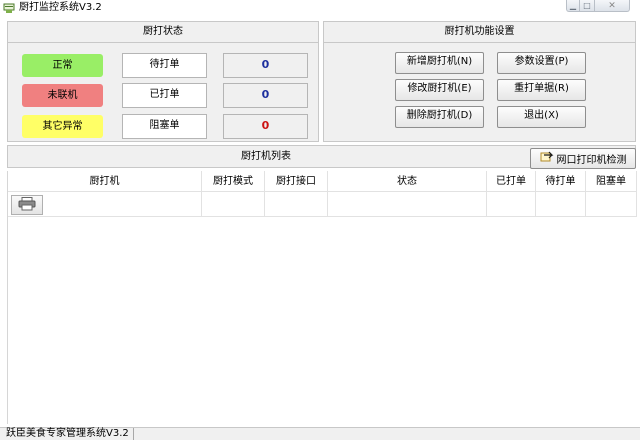  I want to click on minimize-button: ▁, so click(573, 6).